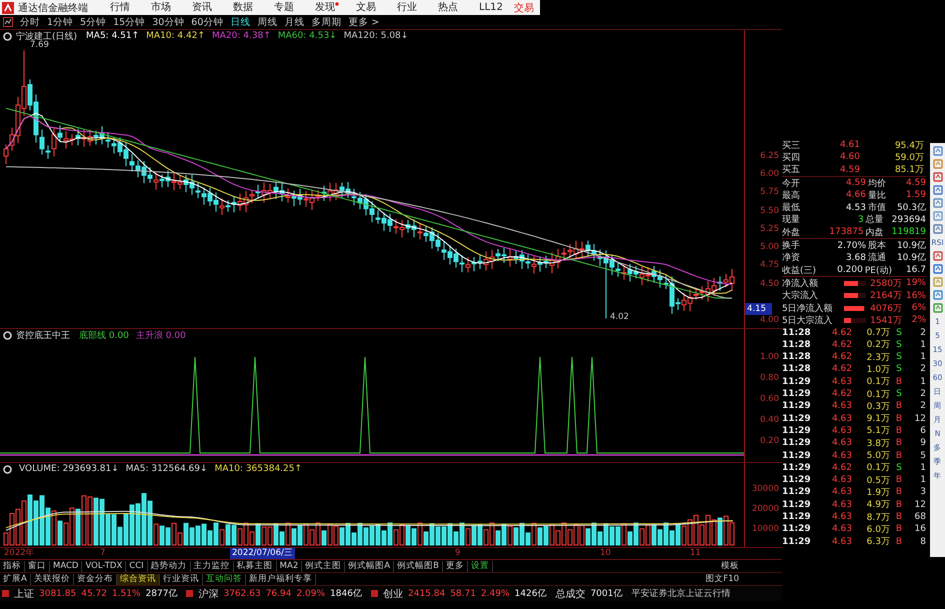 Image resolution: width=945 pixels, height=609 pixels. What do you see at coordinates (15, 579) in the screenshot?
I see `tab: 扩展A` at bounding box center [15, 579].